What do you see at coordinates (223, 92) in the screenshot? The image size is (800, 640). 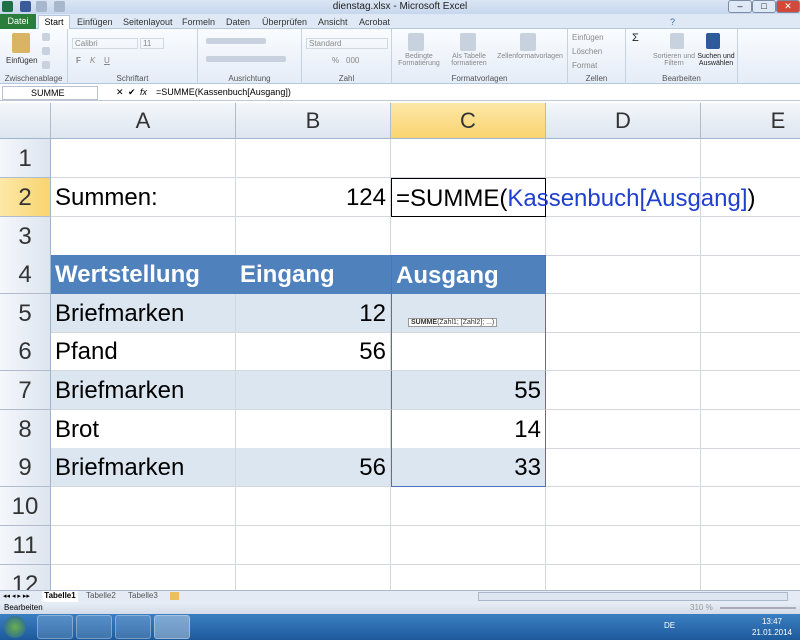 I see `formula-input: =SUMME(Kassenbuch[Ausgang])` at bounding box center [223, 92].